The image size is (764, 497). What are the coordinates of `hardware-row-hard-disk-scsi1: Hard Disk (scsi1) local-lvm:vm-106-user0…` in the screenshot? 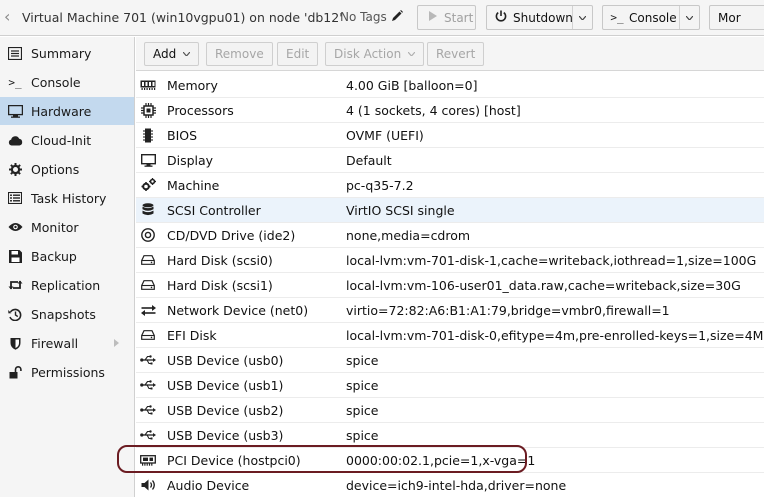 It's located at (450, 285).